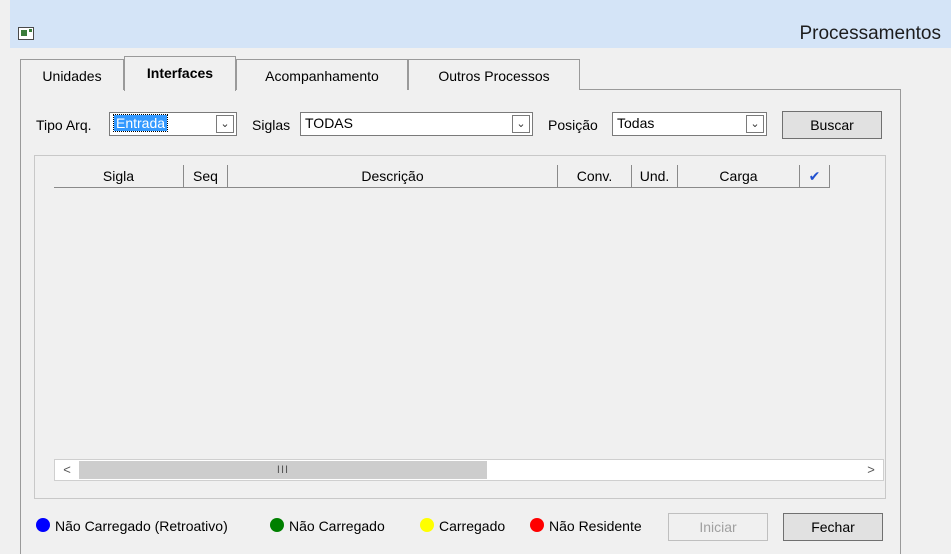 The height and width of the screenshot is (554, 951). What do you see at coordinates (322, 74) in the screenshot?
I see `tab-acompanhamento: Acompanhamento` at bounding box center [322, 74].